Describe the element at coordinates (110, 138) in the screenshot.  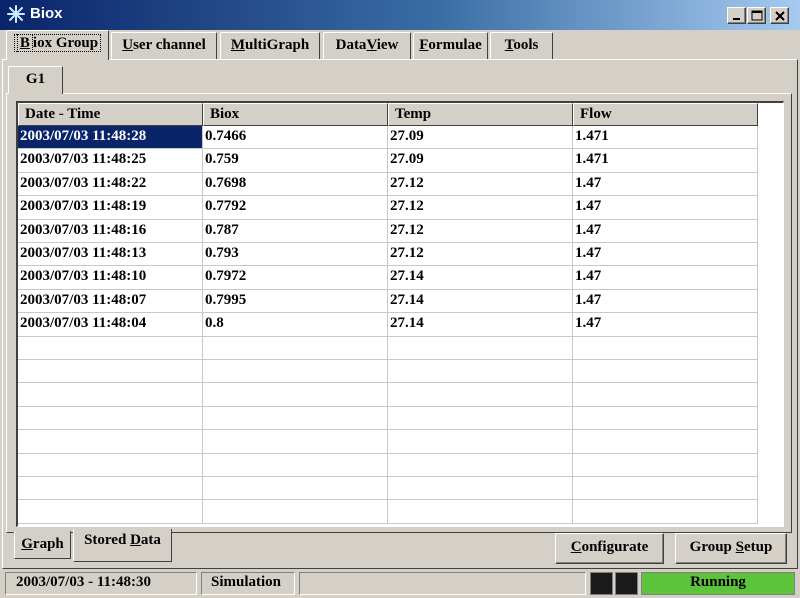
I see `table-cell: 2003/07/03 11:48:28` at that location.